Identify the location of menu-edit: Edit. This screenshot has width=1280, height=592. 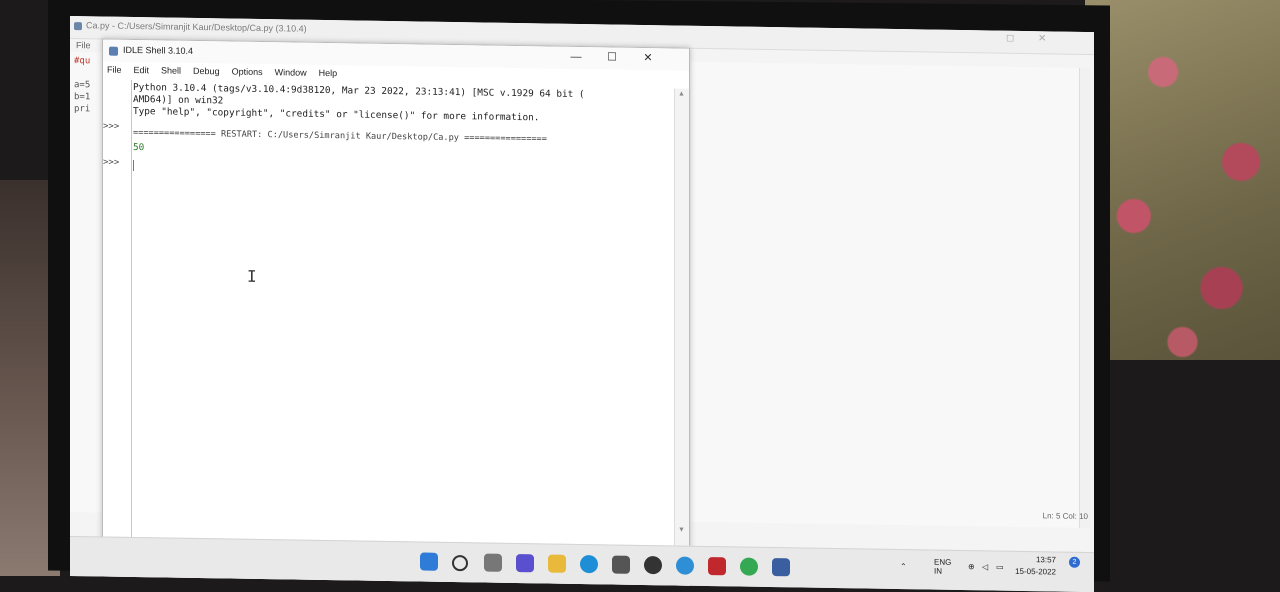
(142, 70).